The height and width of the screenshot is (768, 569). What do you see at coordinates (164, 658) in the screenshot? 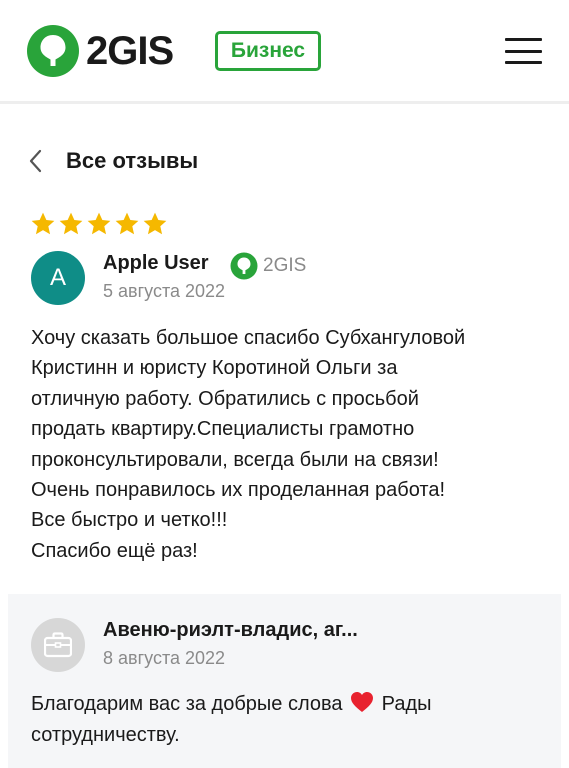
I see `reply-date: 8 августа 2022` at bounding box center [164, 658].